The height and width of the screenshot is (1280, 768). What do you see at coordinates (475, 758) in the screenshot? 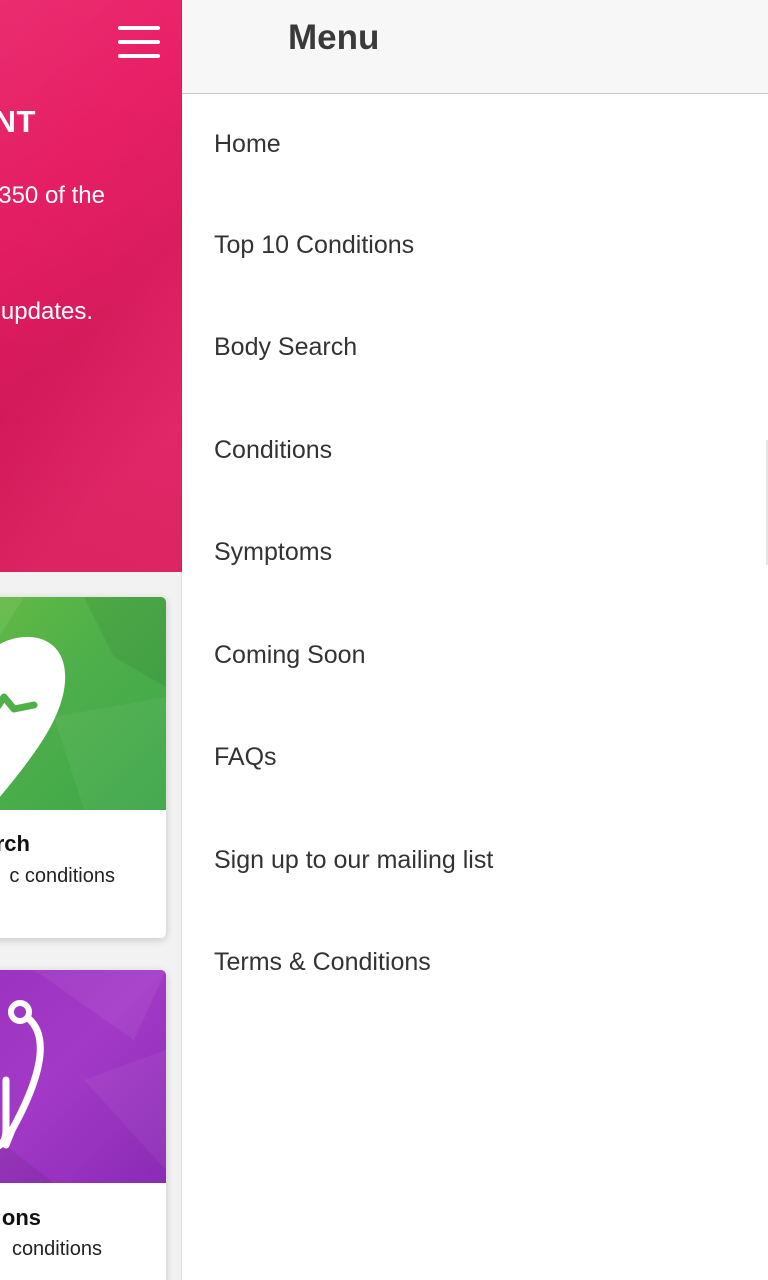
I see `menu-item-faqs: FAQs` at bounding box center [475, 758].